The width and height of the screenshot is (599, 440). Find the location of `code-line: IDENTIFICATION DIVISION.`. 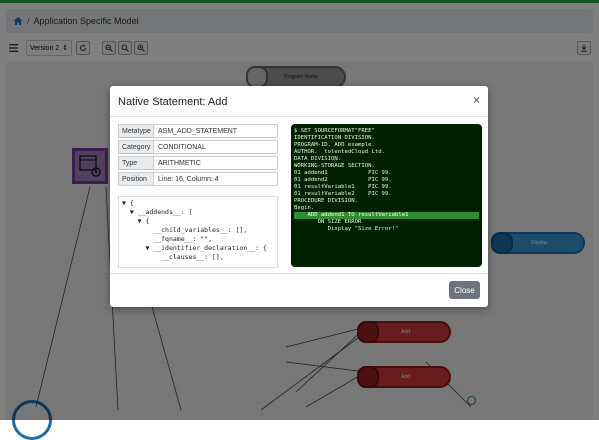

code-line: IDENTIFICATION DIVISION. is located at coordinates (334, 138).